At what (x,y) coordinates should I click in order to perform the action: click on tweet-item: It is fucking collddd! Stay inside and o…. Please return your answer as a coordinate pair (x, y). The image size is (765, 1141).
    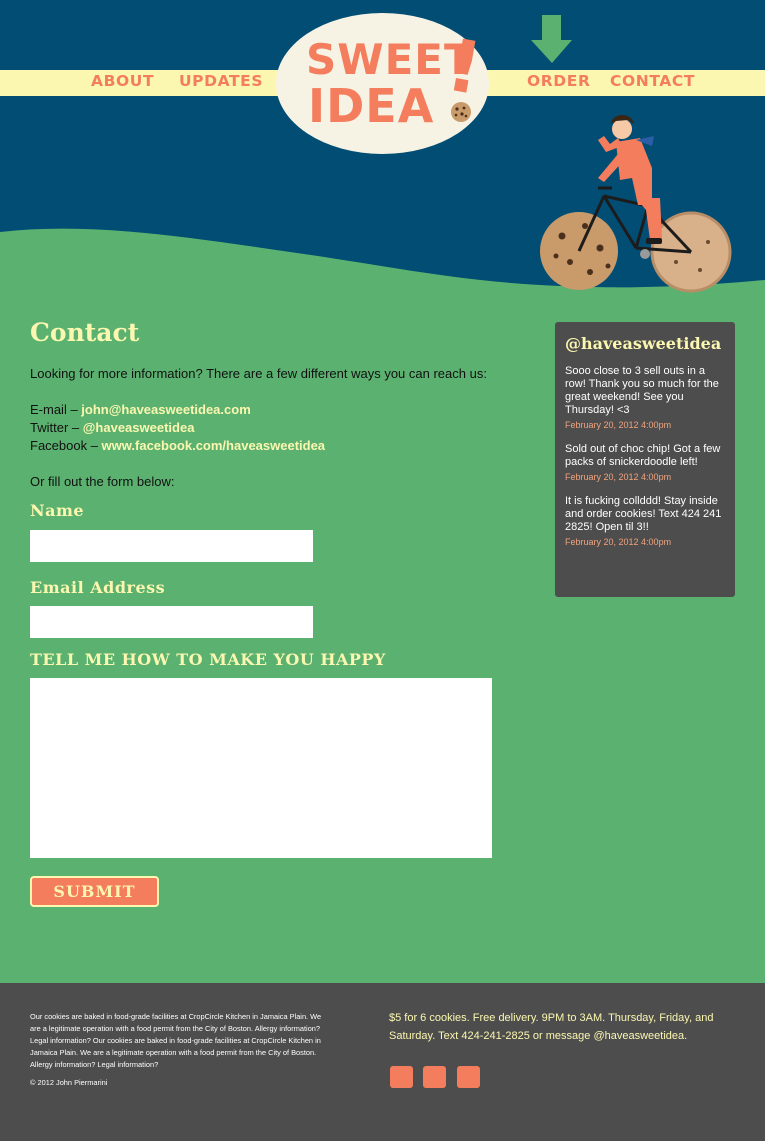
    Looking at the image, I should click on (645, 521).